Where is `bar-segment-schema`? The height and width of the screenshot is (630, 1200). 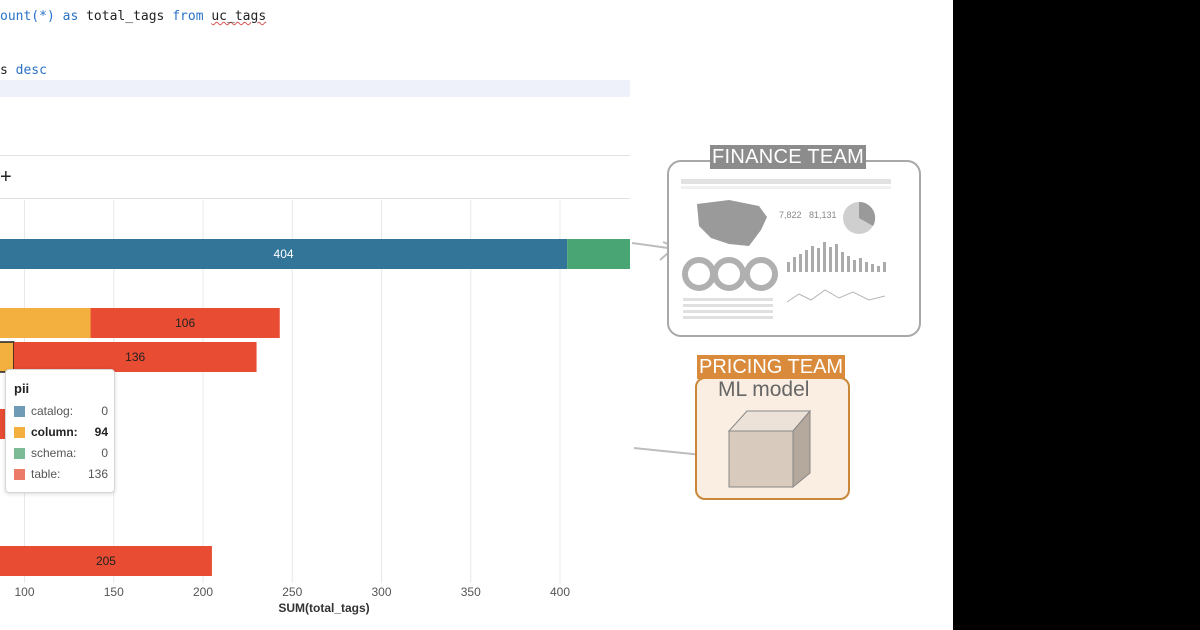
bar-segment-schema is located at coordinates (598, 254).